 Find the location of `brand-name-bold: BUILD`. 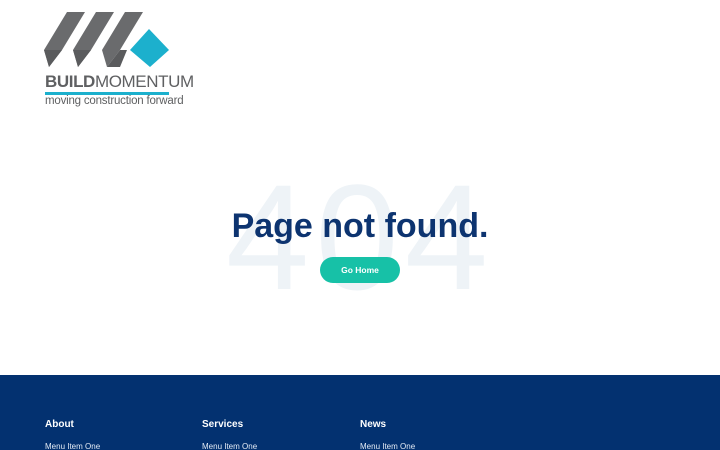

brand-name-bold: BUILD is located at coordinates (70, 81).